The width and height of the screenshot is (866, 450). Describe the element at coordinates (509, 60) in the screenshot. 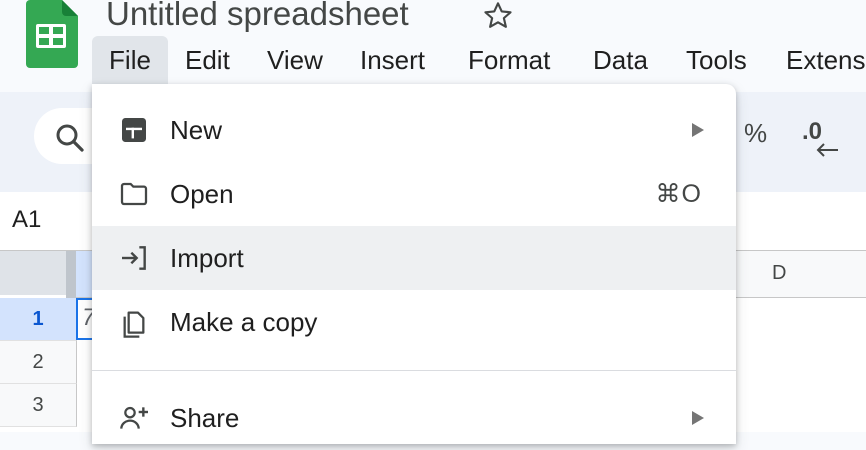

I see `menu-format: Format` at that location.